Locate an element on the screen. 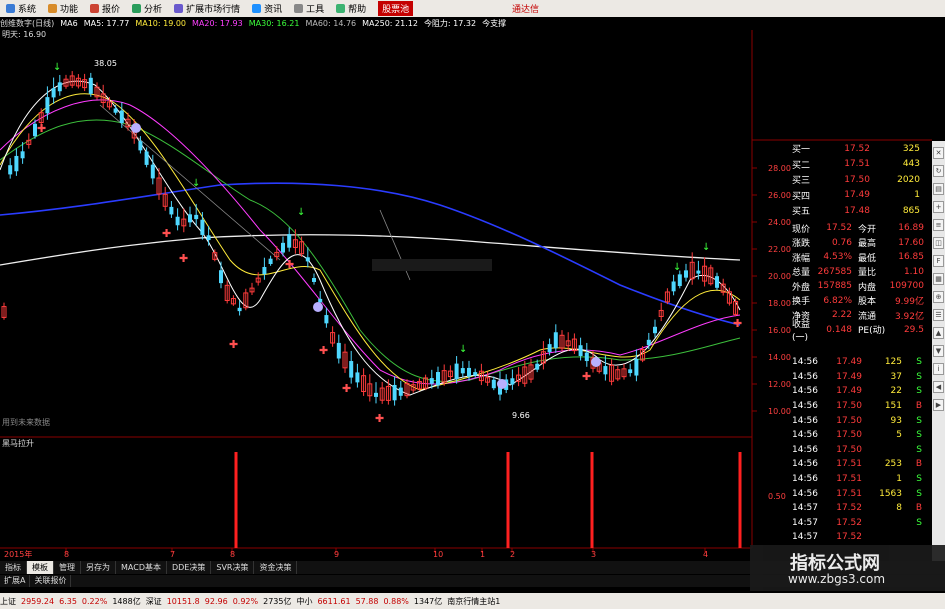 The height and width of the screenshot is (609, 945). status-field: 6611.61 is located at coordinates (334, 601).